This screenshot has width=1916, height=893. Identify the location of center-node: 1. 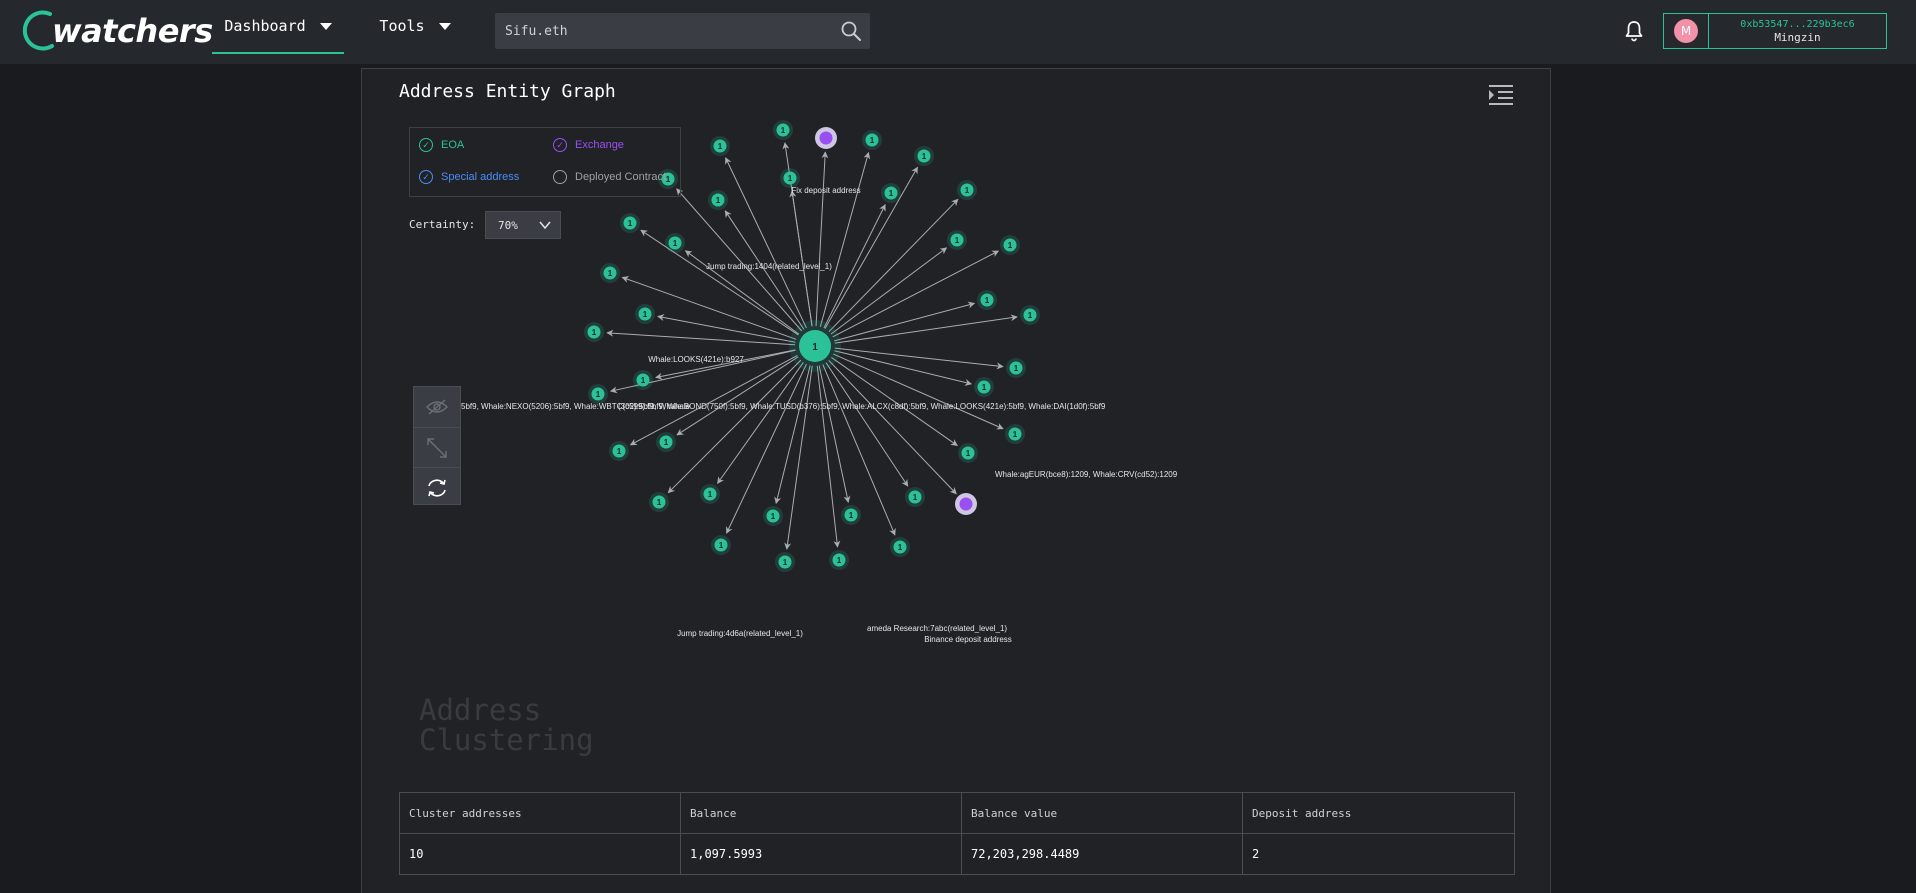
(815, 346).